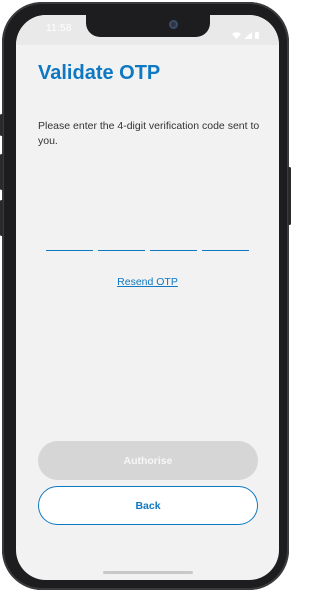 This screenshot has height=592, width=320. I want to click on wifi-icon, so click(236, 33).